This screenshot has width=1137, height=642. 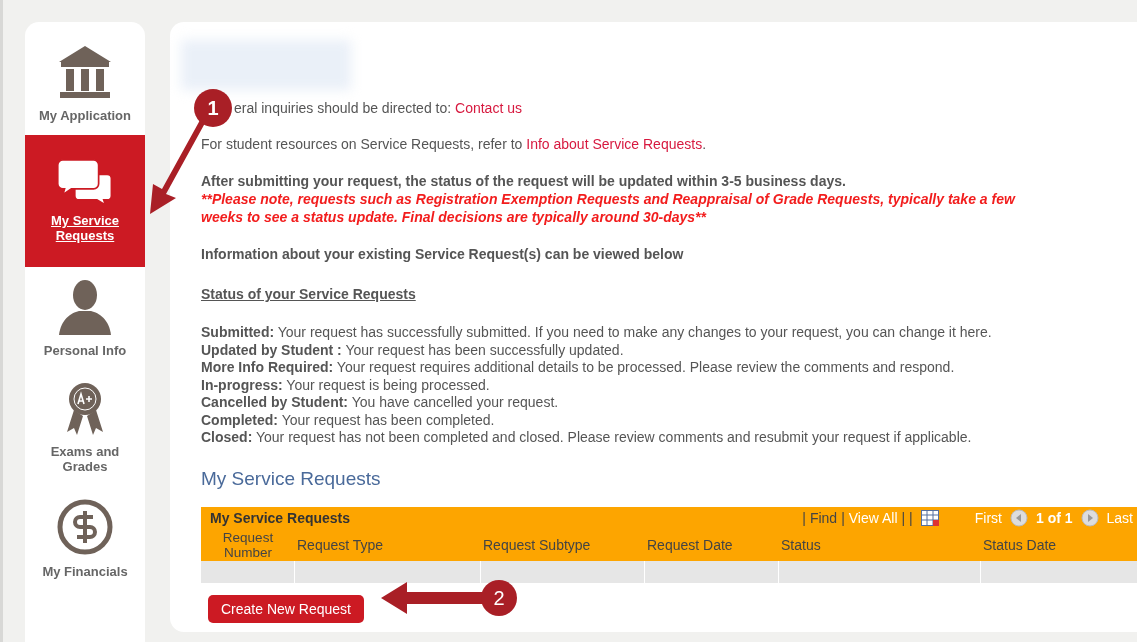 What do you see at coordinates (280, 518) in the screenshot?
I see `grid-title: My Service Requests` at bounding box center [280, 518].